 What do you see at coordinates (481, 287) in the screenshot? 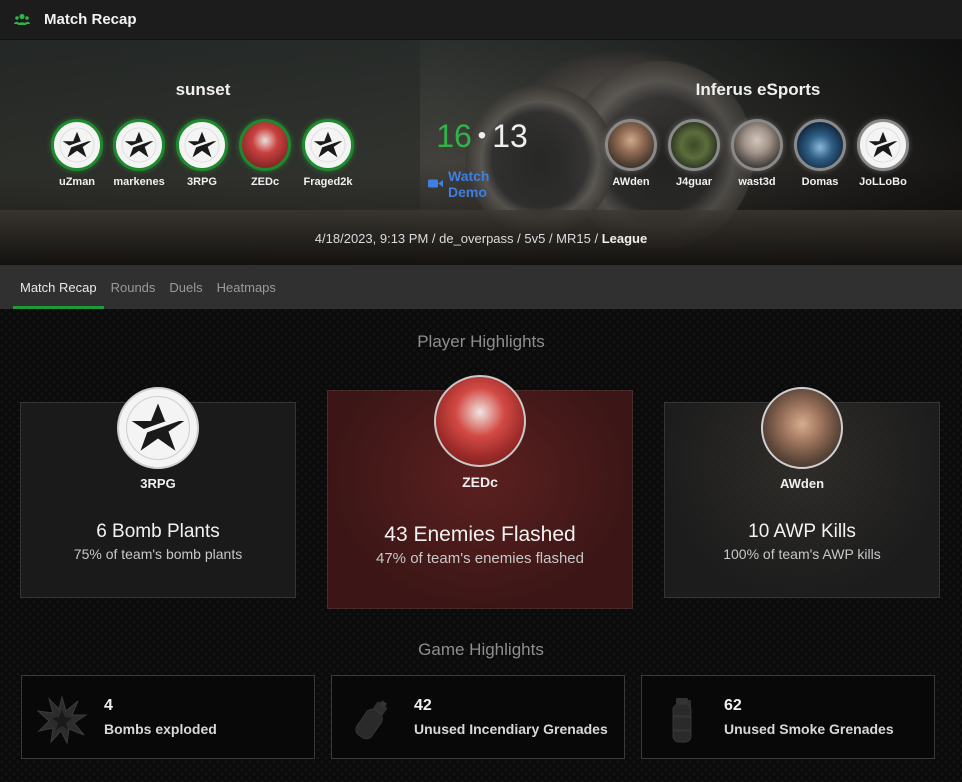
I see `tab-bar: Match Recap Rounds Duels Heatmaps` at bounding box center [481, 287].